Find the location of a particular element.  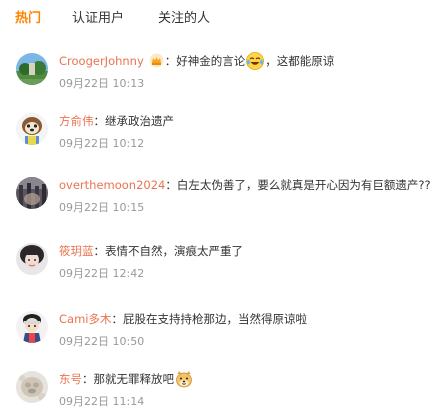

comment-timestamp: 09月22日 10:50 is located at coordinates (102, 341).